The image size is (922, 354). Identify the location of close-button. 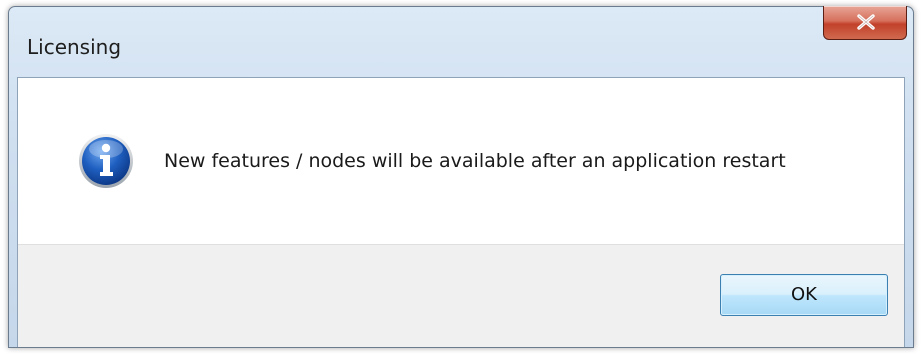
(865, 23).